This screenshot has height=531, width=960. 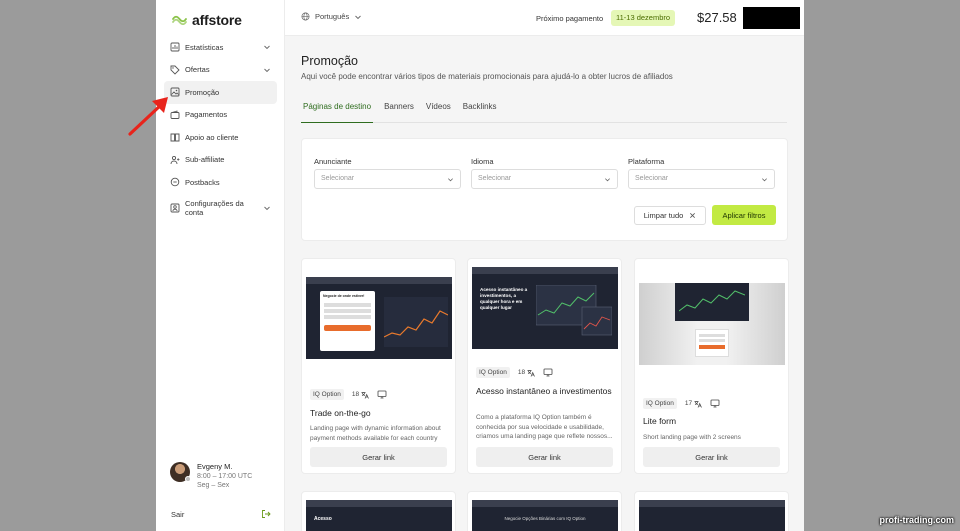 I want to click on sidebar-item-postbacks: Postbacks, so click(x=220, y=182).